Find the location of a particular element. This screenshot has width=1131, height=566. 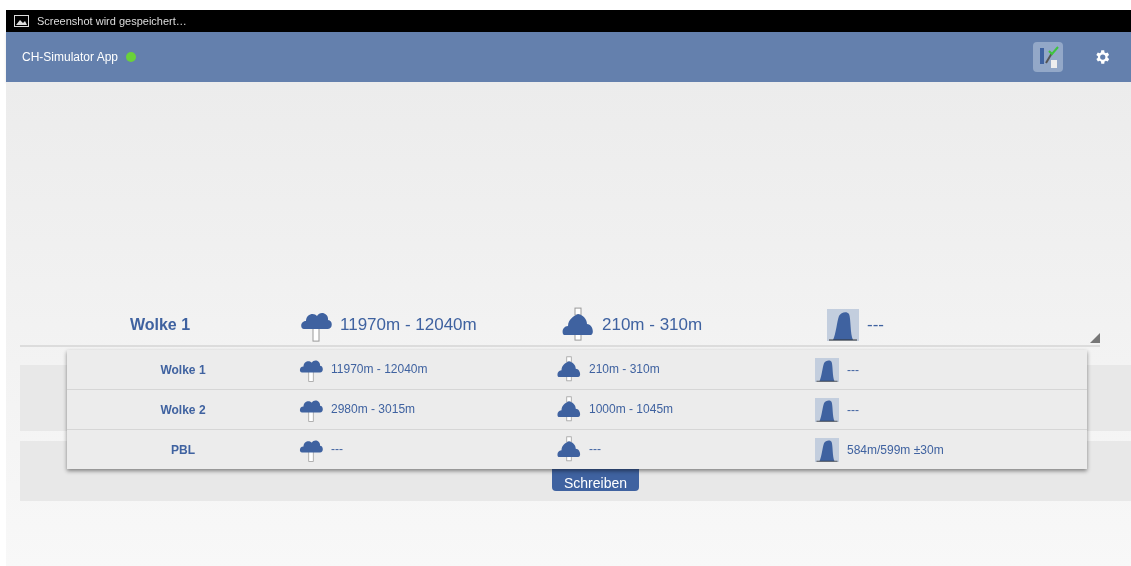

image-icon is located at coordinates (21, 21).